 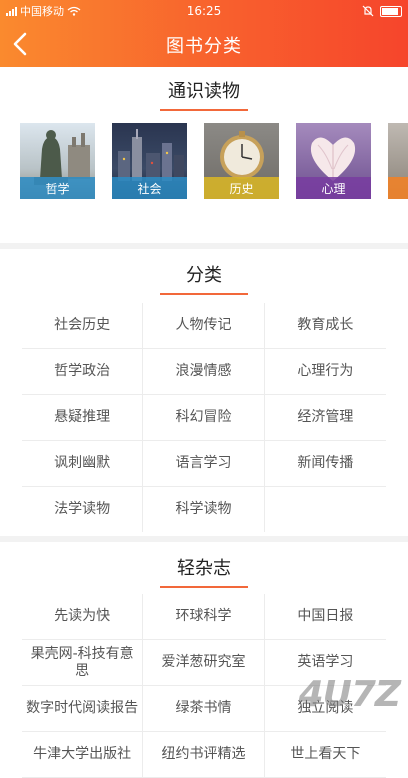 What do you see at coordinates (204, 755) in the screenshot?
I see `magazine-item: 纽约书评精选` at bounding box center [204, 755].